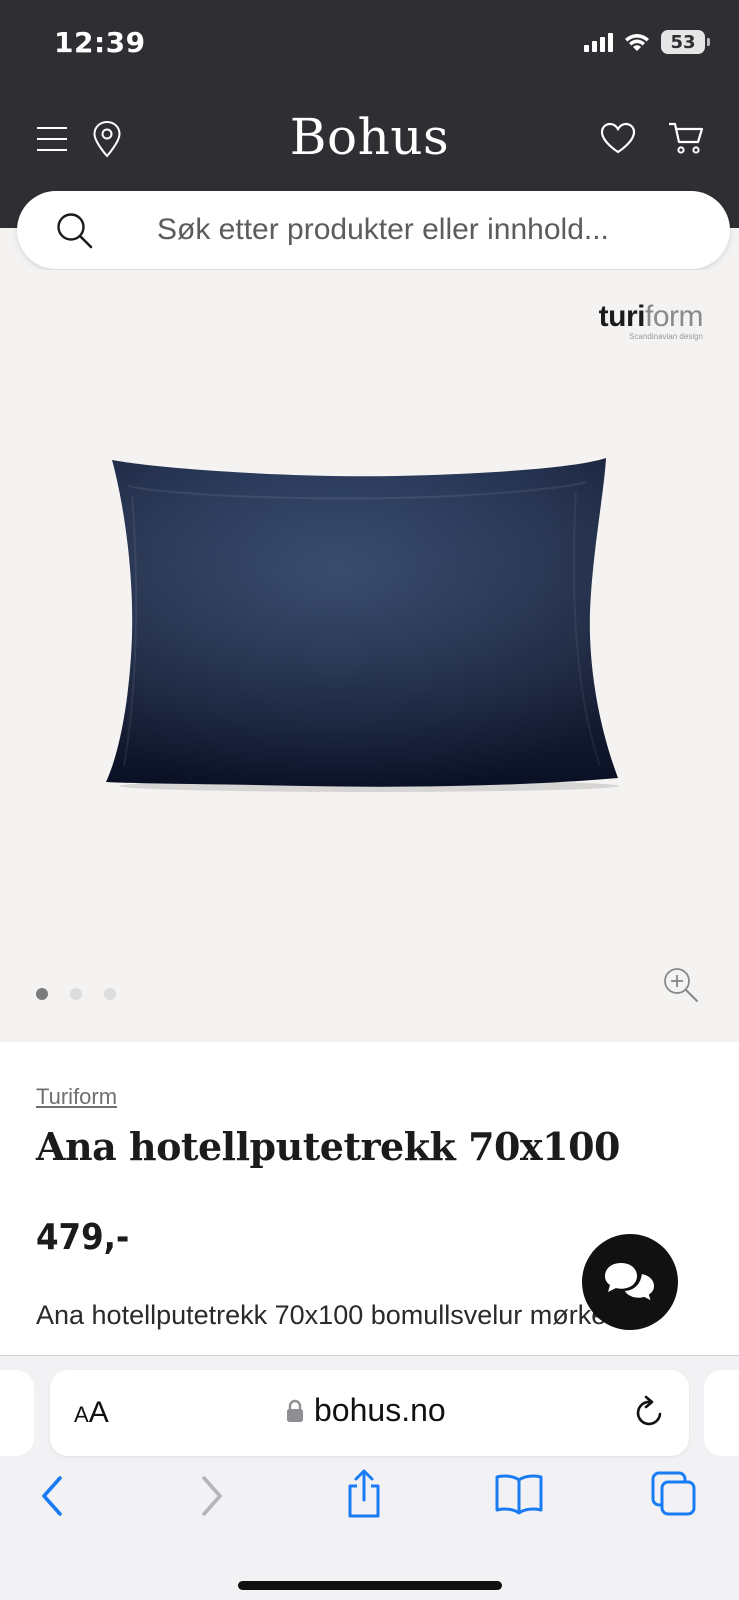 The image size is (739, 1600). Describe the element at coordinates (370, 1585) in the screenshot. I see `home-indicator` at that location.